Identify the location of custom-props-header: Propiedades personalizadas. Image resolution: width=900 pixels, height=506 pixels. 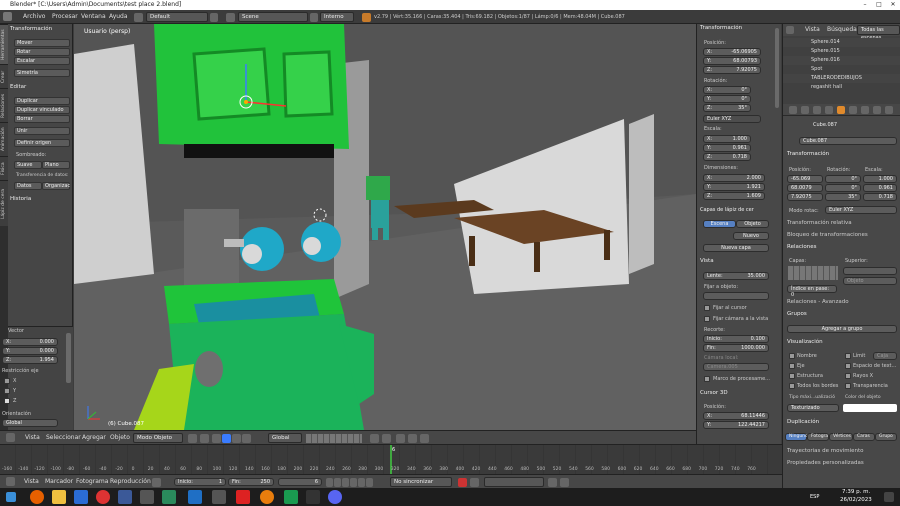
(825, 463).